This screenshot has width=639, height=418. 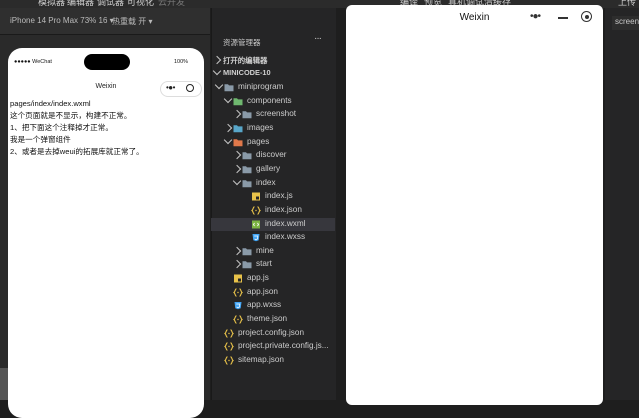 I want to click on tree-file: app.js, so click(x=273, y=278).